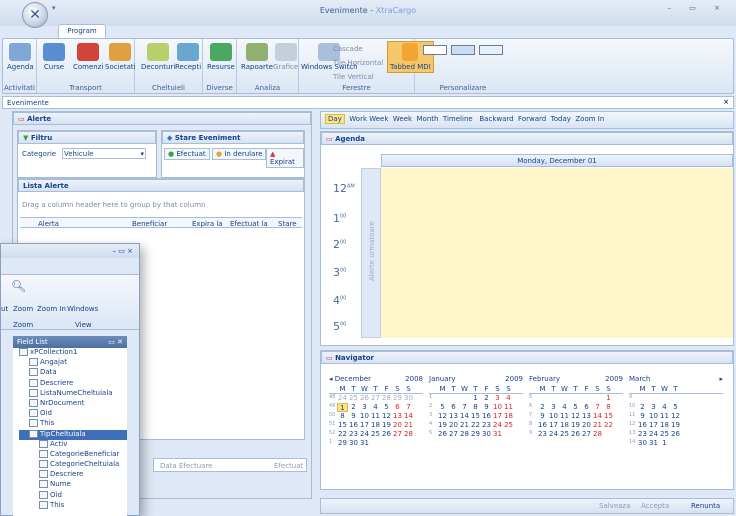 The image size is (736, 516). I want to click on zoom-button: Zoom, so click(23, 309).